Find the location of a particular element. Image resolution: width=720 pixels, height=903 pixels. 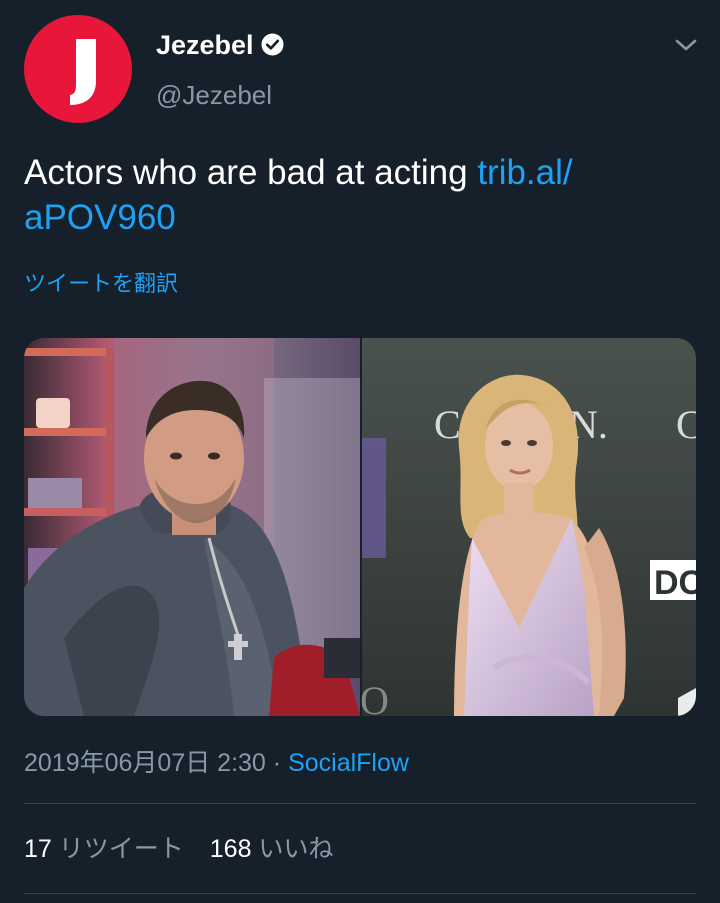

chevron-down-icon is located at coordinates (686, 45).